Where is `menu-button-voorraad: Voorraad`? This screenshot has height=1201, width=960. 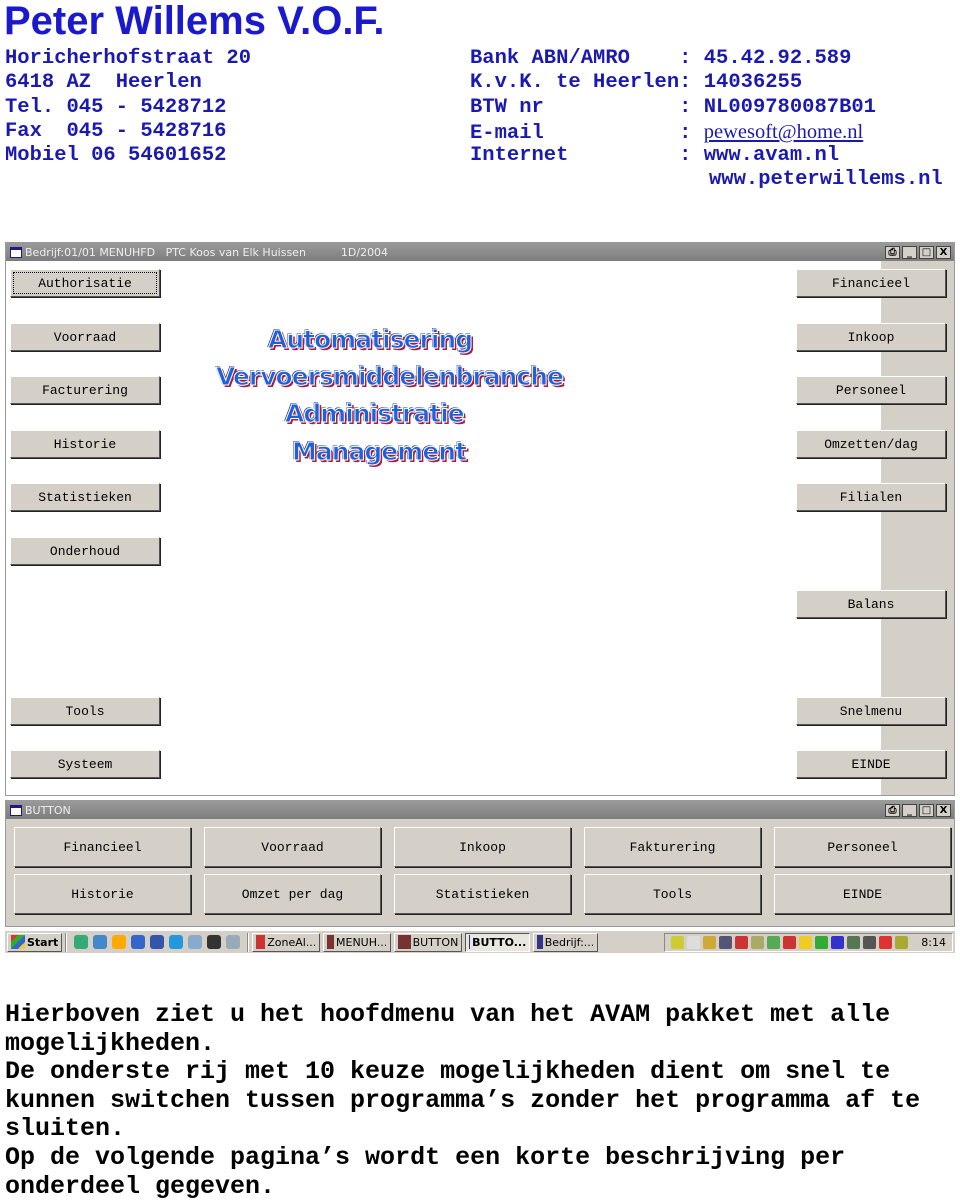
menu-button-voorraad: Voorraad is located at coordinates (85, 337).